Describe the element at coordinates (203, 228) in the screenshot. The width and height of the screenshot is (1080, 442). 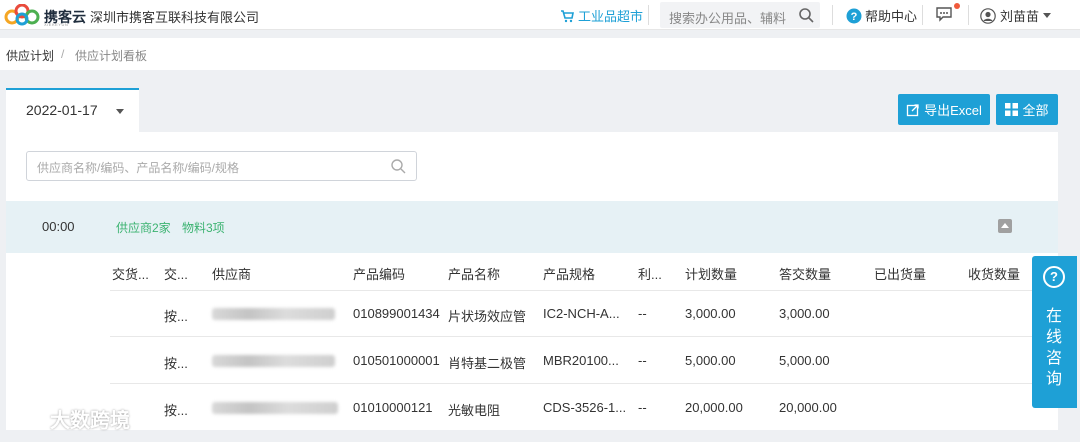
I see `group-material-count: 物料3项` at that location.